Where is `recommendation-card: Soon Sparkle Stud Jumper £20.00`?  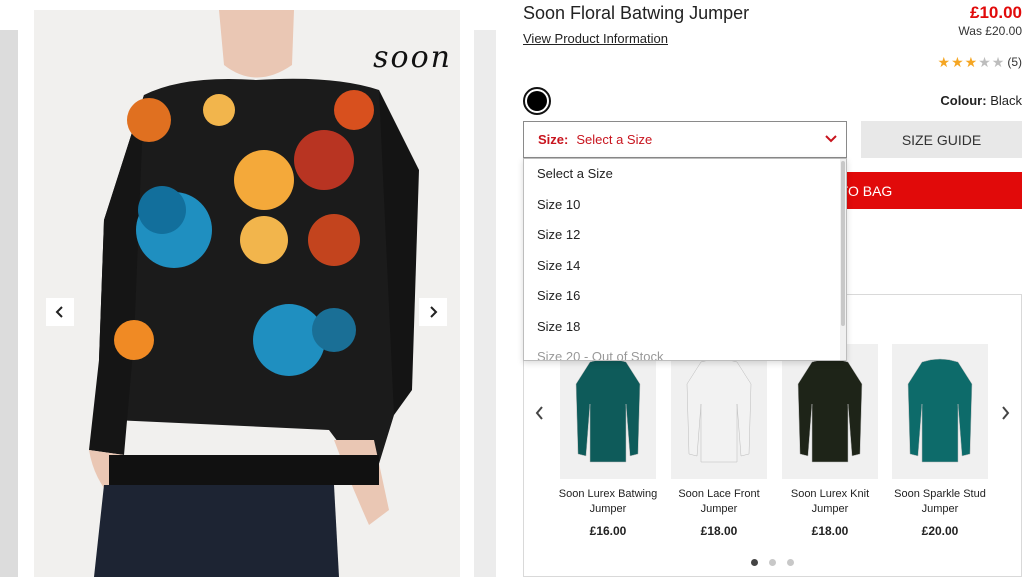
recommendation-card: Soon Sparkle Stud Jumper £20.00 is located at coordinates (940, 441).